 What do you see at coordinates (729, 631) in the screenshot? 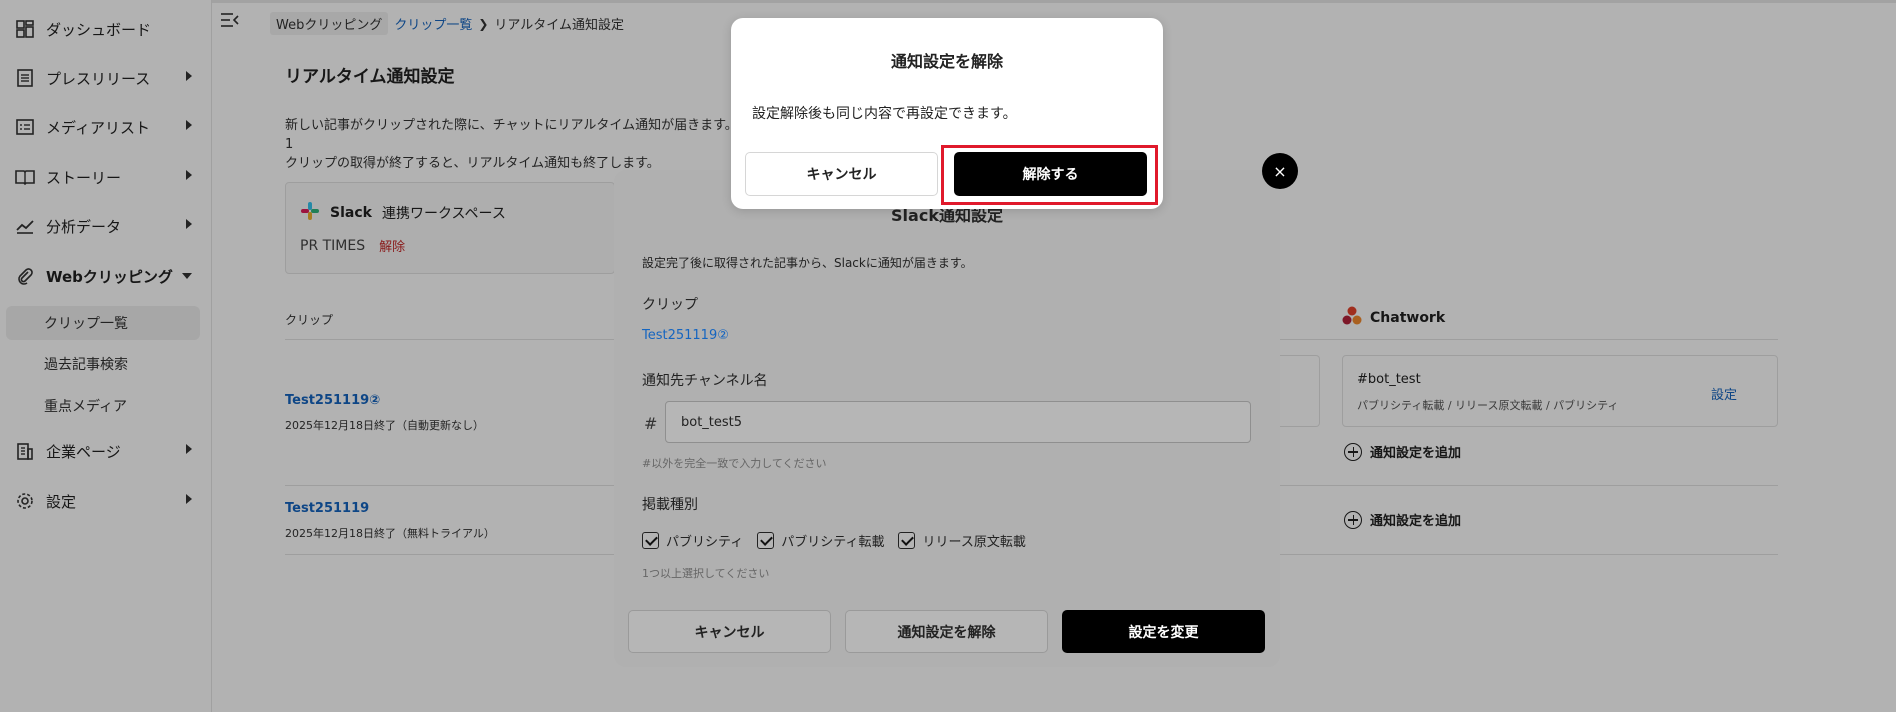
I see `cancel-button: キャンセル` at bounding box center [729, 631].